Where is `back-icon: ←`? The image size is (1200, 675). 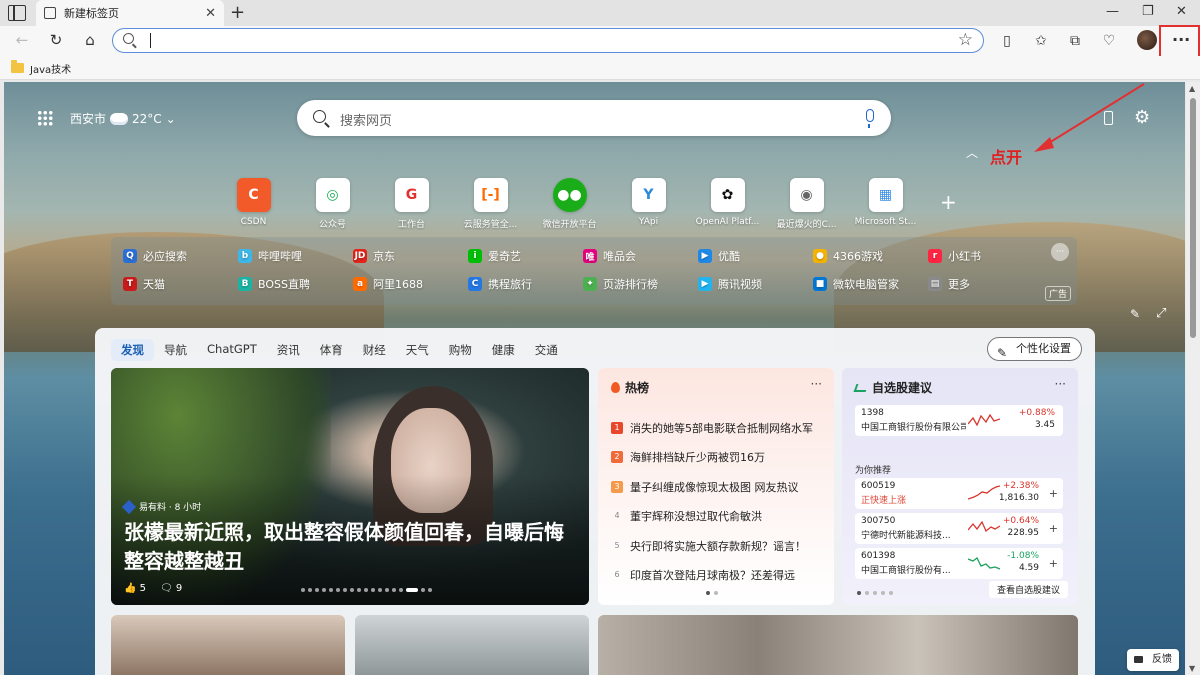
back-icon: ← is located at coordinates (22, 40).